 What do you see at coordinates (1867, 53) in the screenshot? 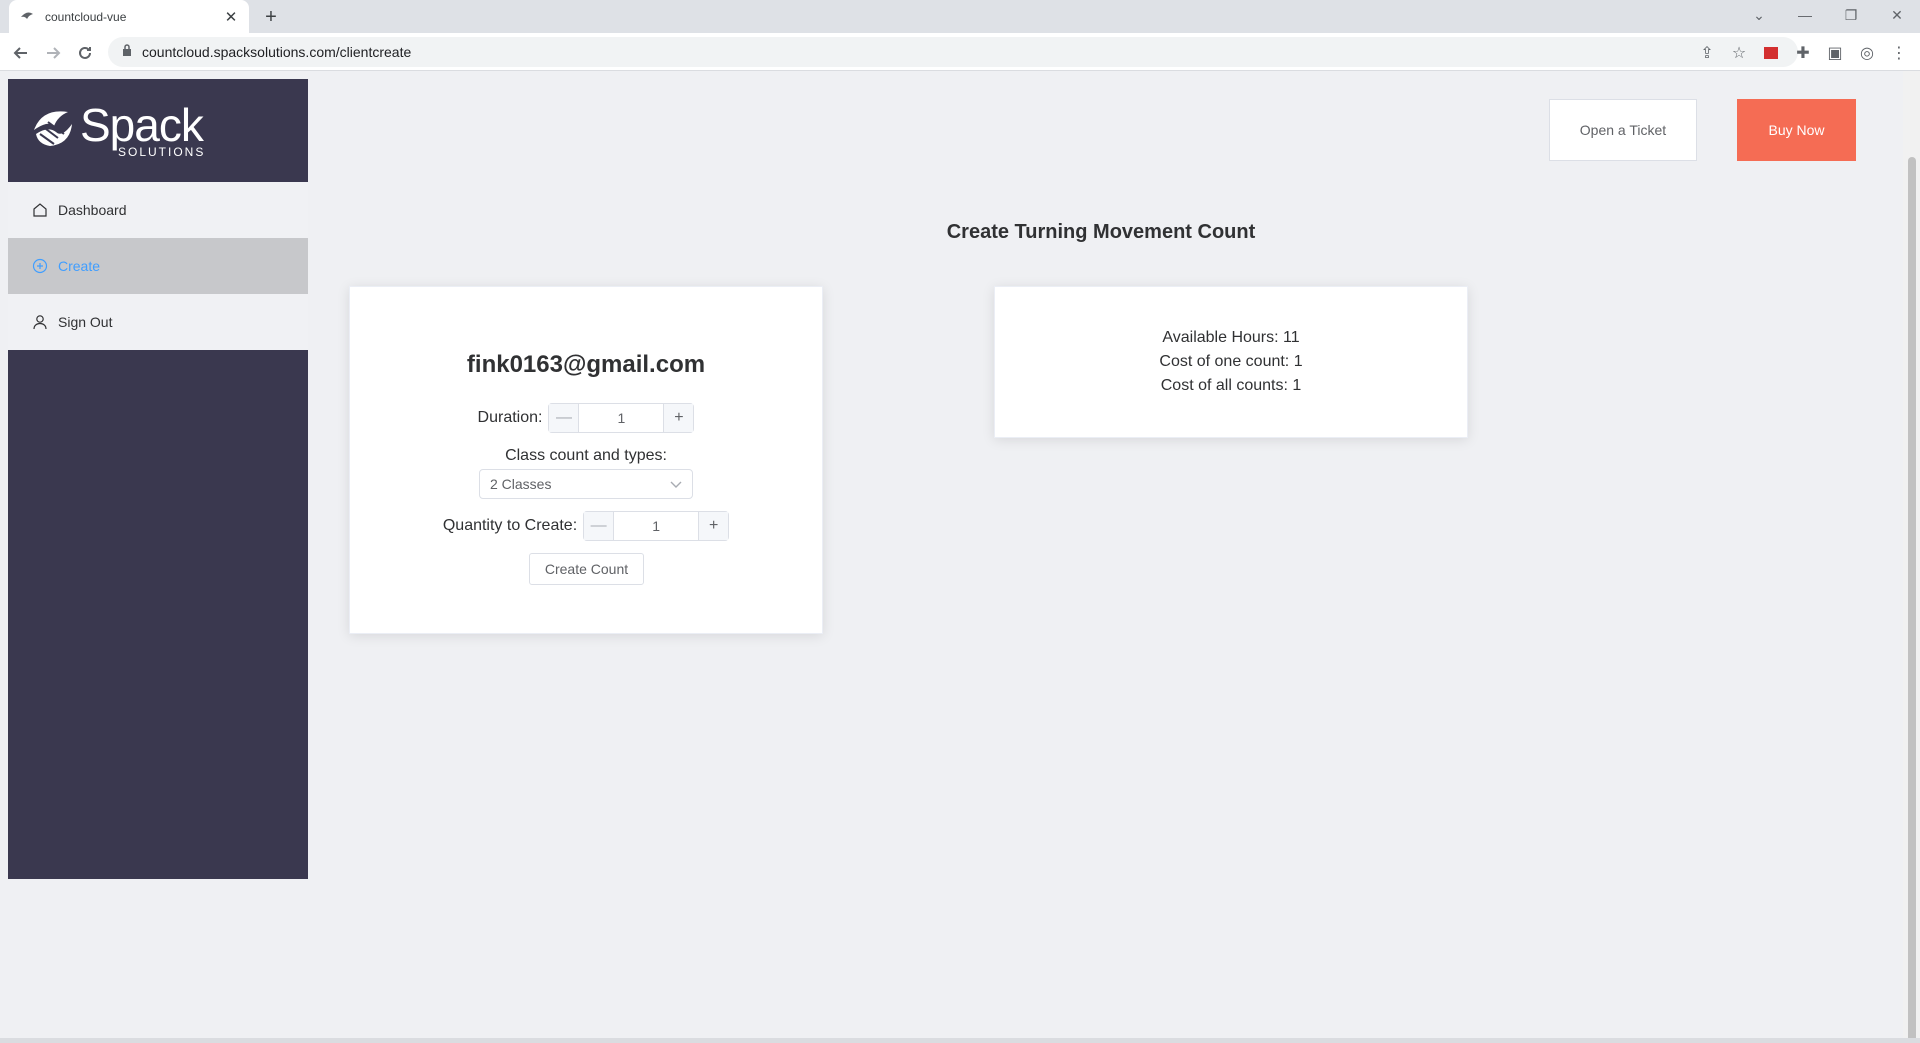
I see `profile-icon: ◎` at bounding box center [1867, 53].